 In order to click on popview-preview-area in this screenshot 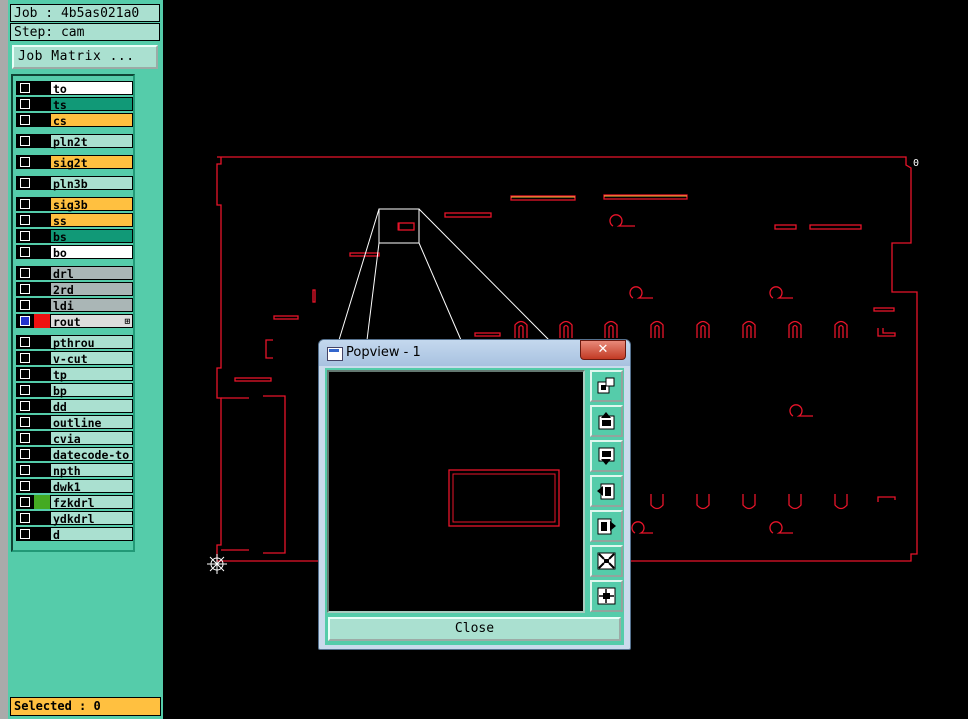, I will do `click(456, 491)`.